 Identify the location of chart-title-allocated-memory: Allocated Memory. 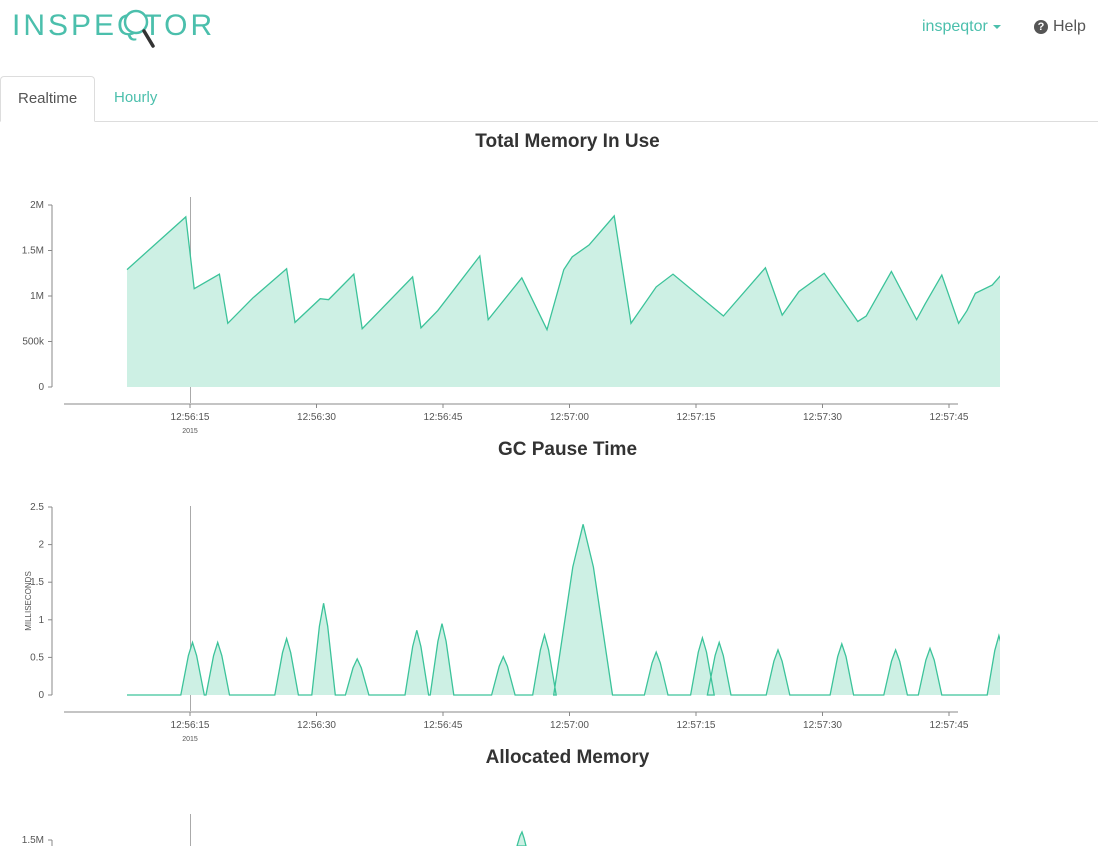
(567, 757).